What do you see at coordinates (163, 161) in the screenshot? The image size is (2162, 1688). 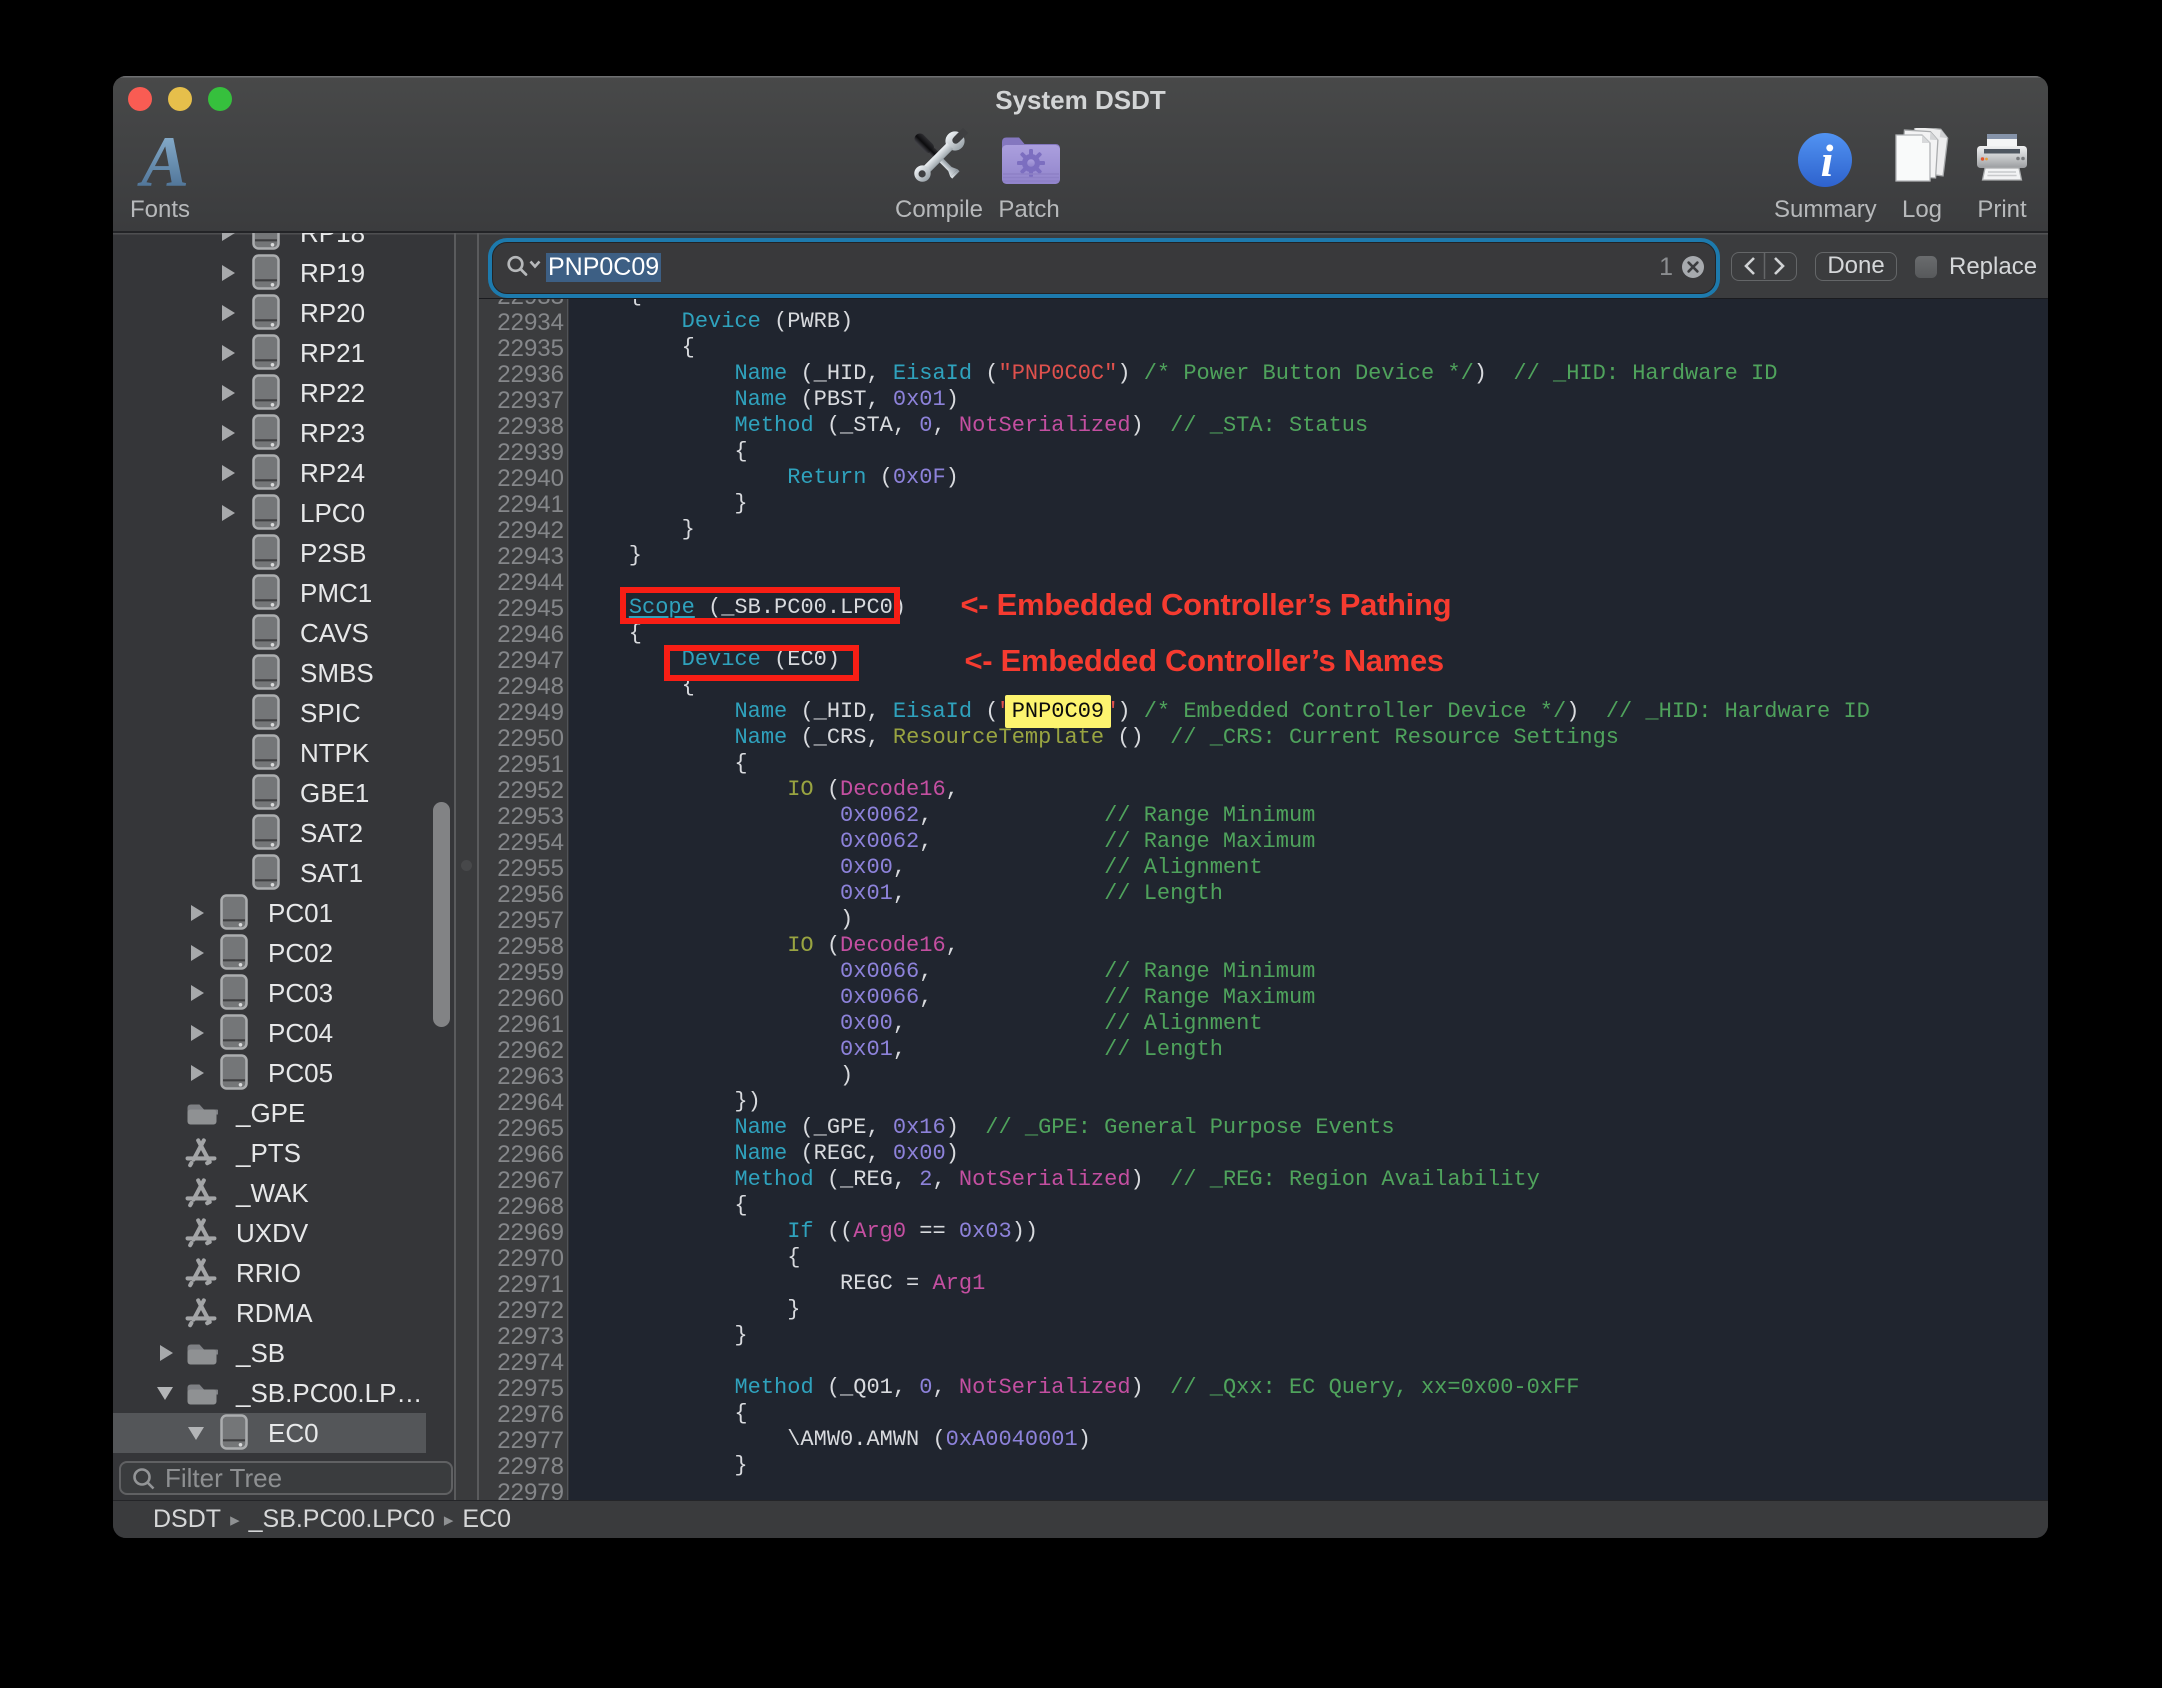 I see `svg-text: A` at bounding box center [163, 161].